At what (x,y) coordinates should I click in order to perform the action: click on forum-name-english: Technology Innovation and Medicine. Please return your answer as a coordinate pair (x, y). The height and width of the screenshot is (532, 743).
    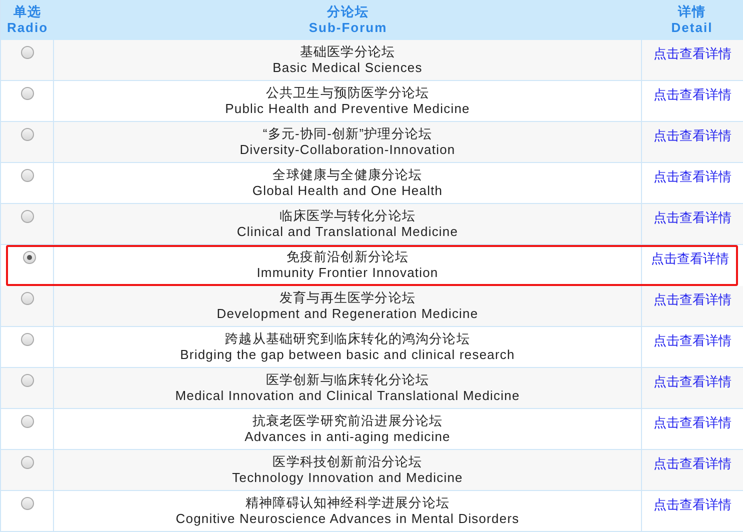
    Looking at the image, I should click on (347, 478).